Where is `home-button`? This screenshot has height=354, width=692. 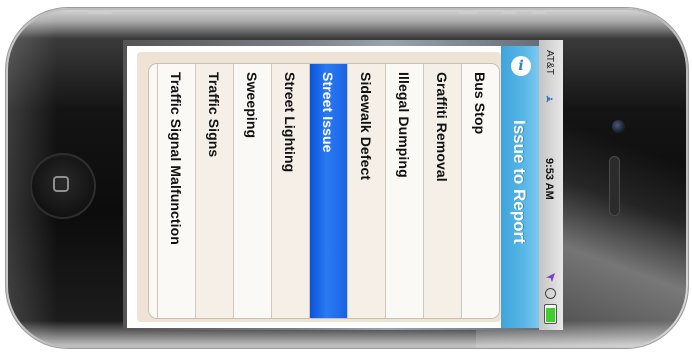
home-button is located at coordinates (63, 186).